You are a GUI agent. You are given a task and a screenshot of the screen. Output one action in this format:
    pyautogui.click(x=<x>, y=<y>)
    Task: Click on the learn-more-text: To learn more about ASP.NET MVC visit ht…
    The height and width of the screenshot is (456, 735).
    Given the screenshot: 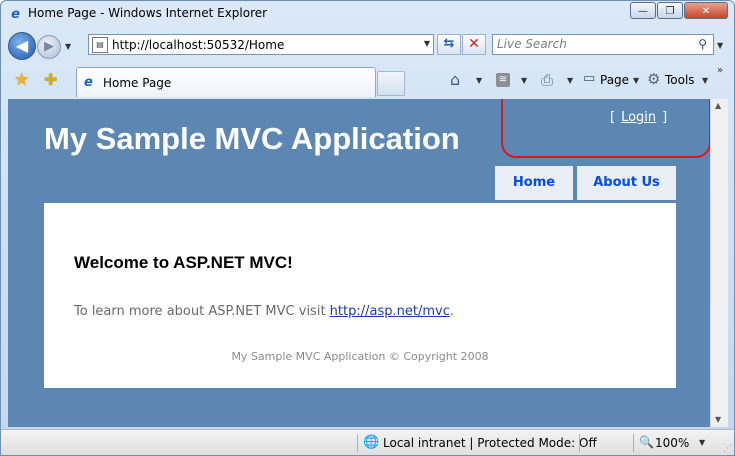 What is the action you would take?
    pyautogui.click(x=264, y=311)
    